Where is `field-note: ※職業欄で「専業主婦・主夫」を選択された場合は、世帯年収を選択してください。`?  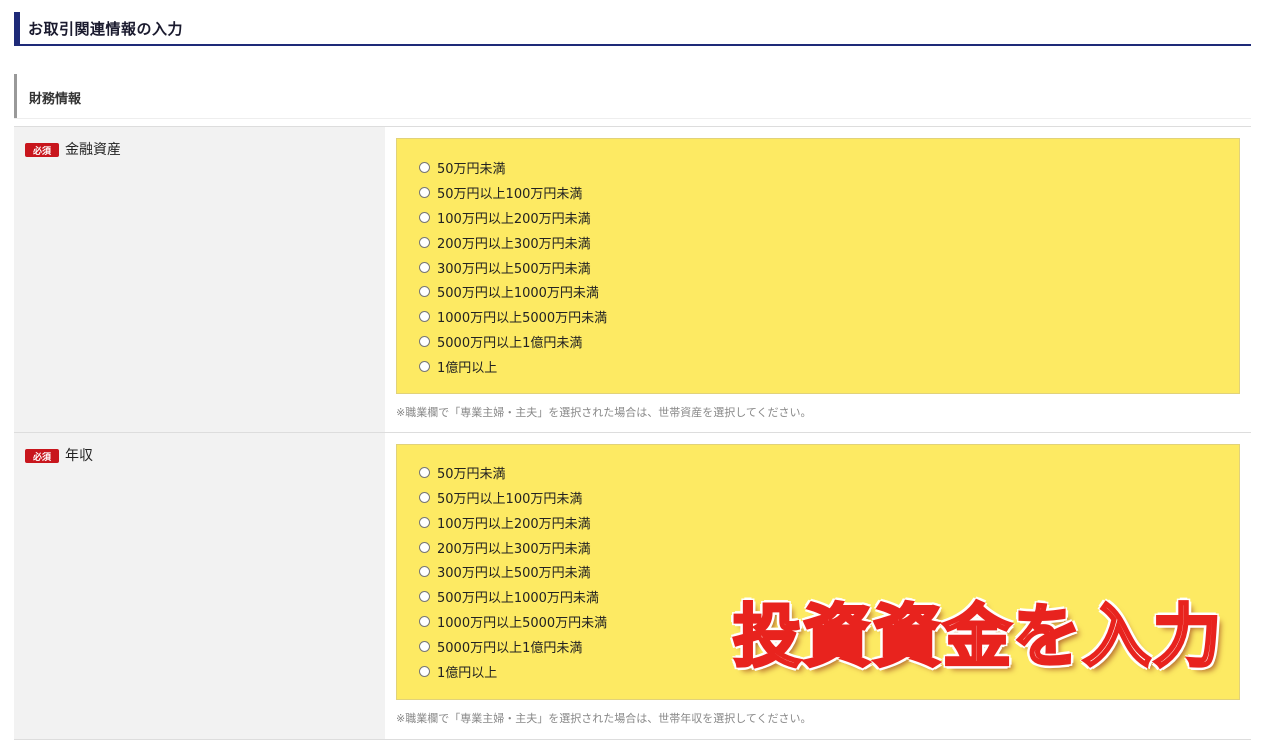 field-note: ※職業欄で「専業主婦・主夫」を選択された場合は、世帯年収を選択してください。 is located at coordinates (604, 718).